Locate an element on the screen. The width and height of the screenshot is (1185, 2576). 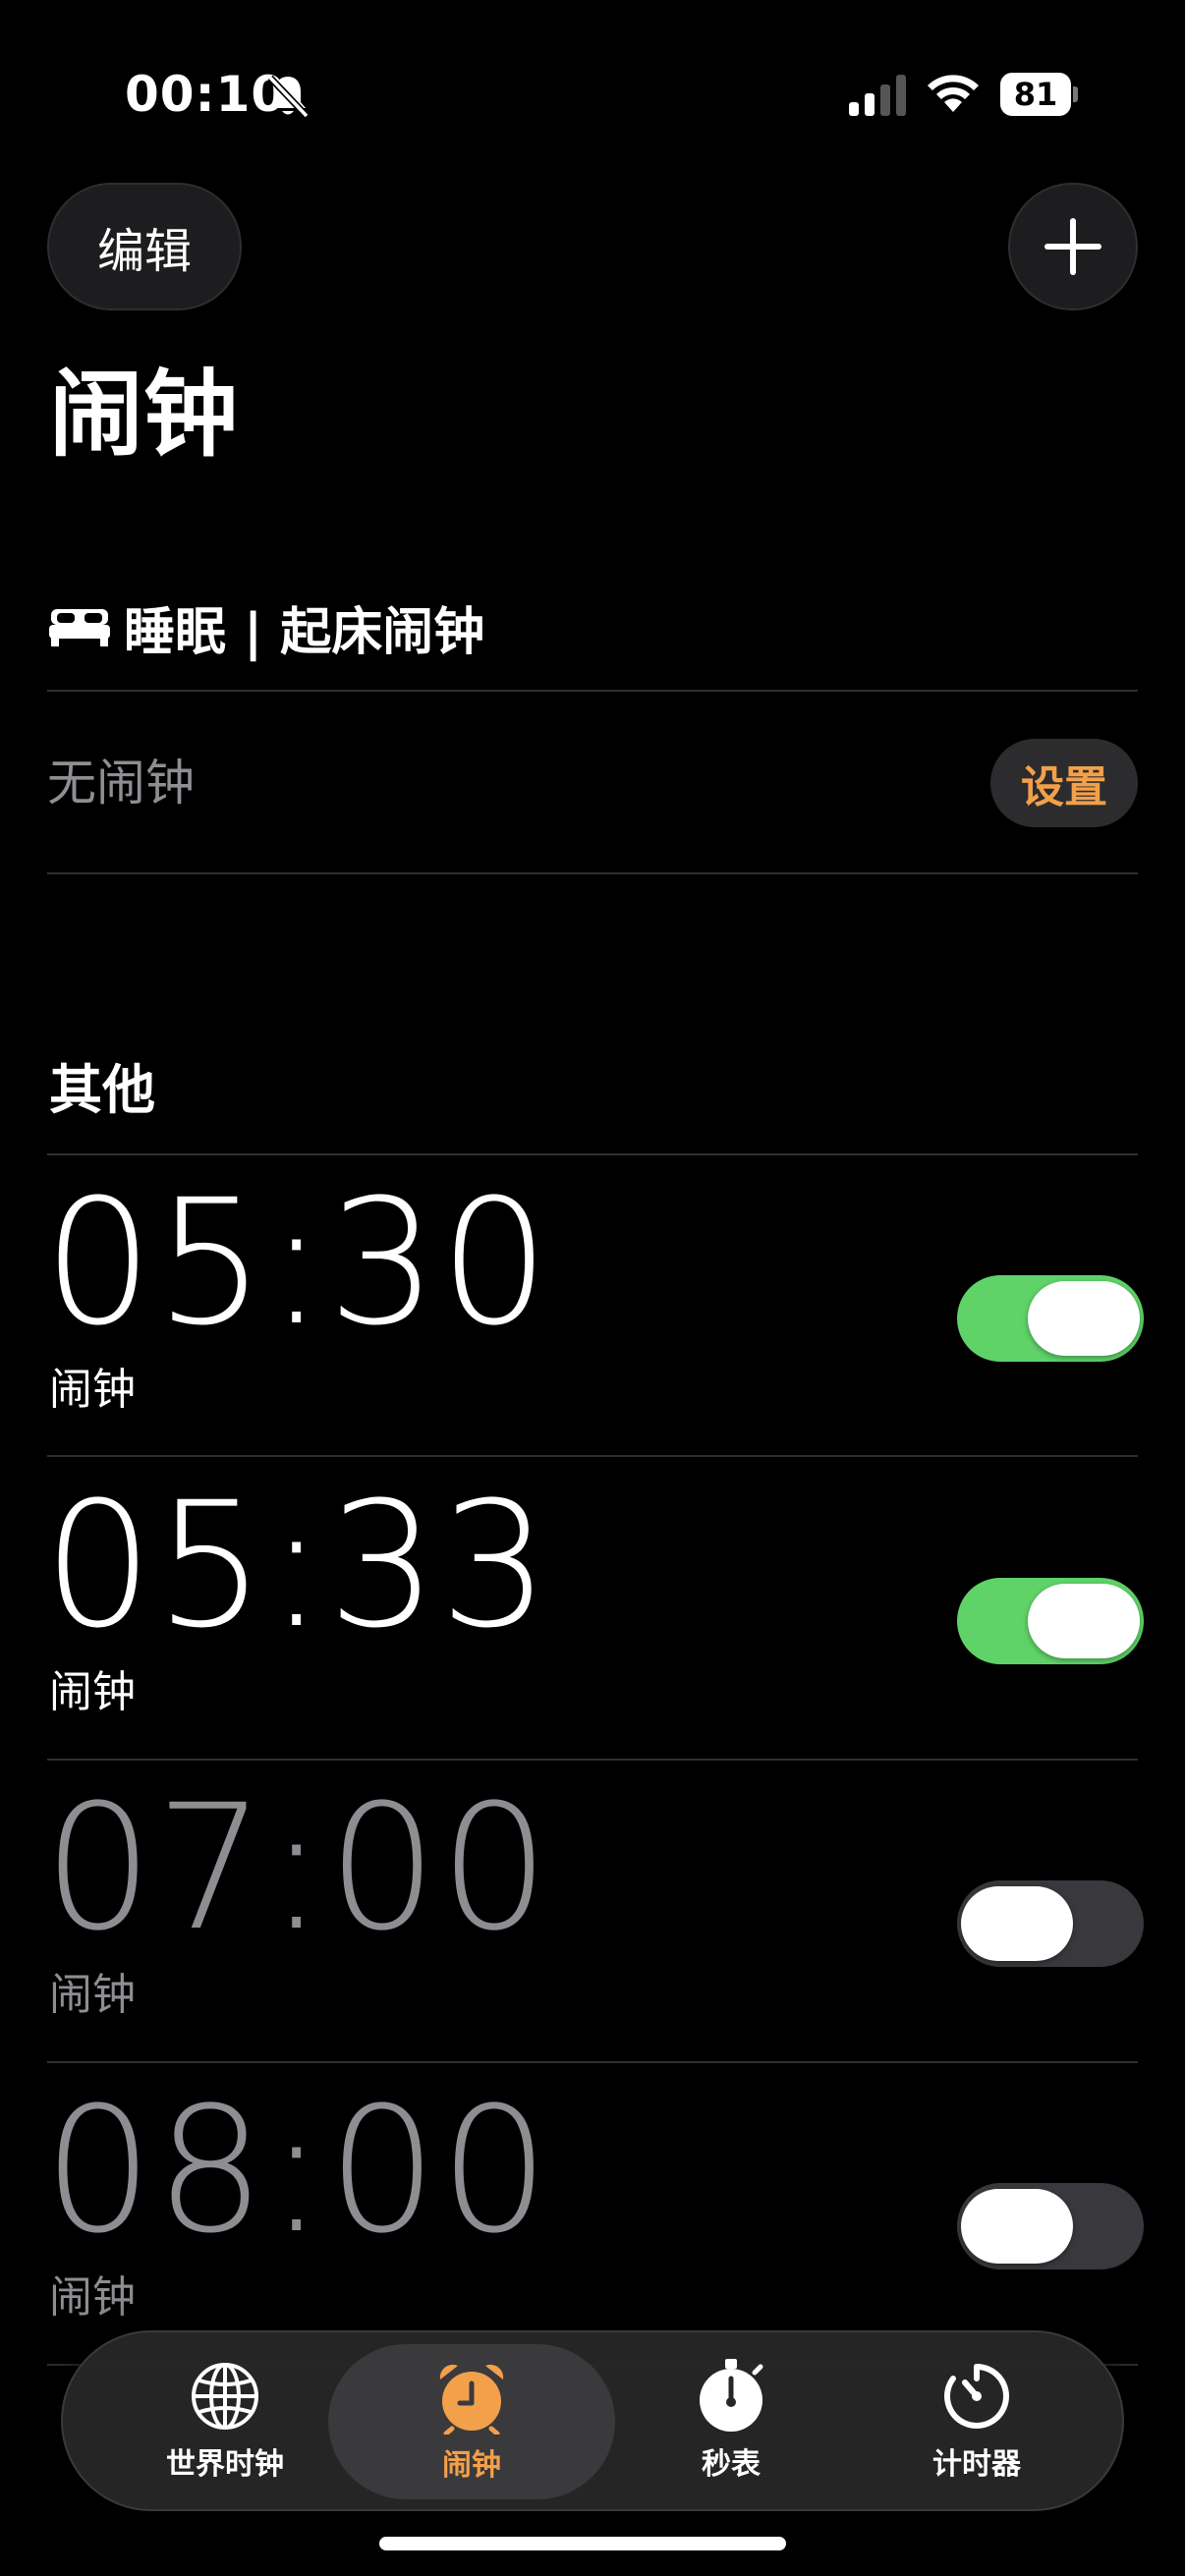
tab-timer: 计时器 is located at coordinates (977, 2420).